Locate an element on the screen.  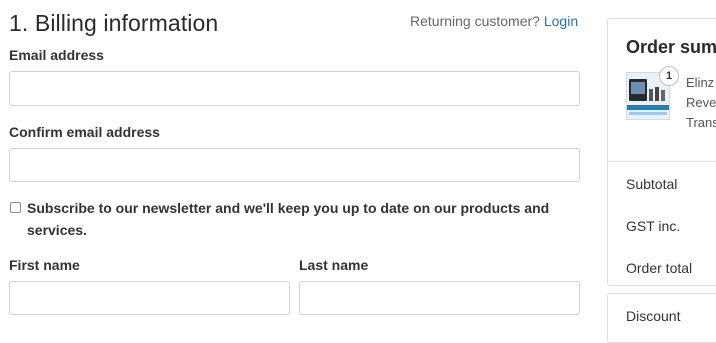
returning-customer-text: Returning customer? is located at coordinates (475, 21).